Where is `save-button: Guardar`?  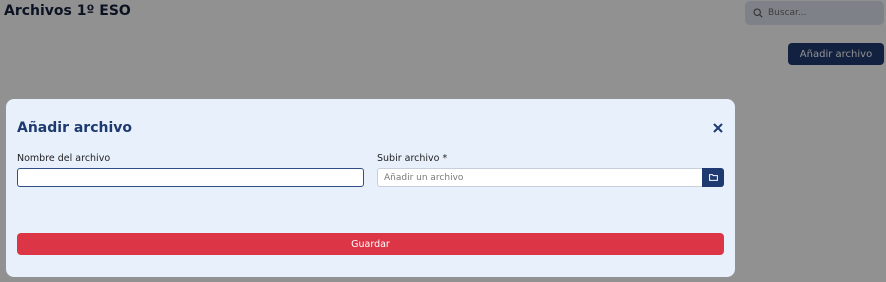
save-button: Guardar is located at coordinates (370, 244).